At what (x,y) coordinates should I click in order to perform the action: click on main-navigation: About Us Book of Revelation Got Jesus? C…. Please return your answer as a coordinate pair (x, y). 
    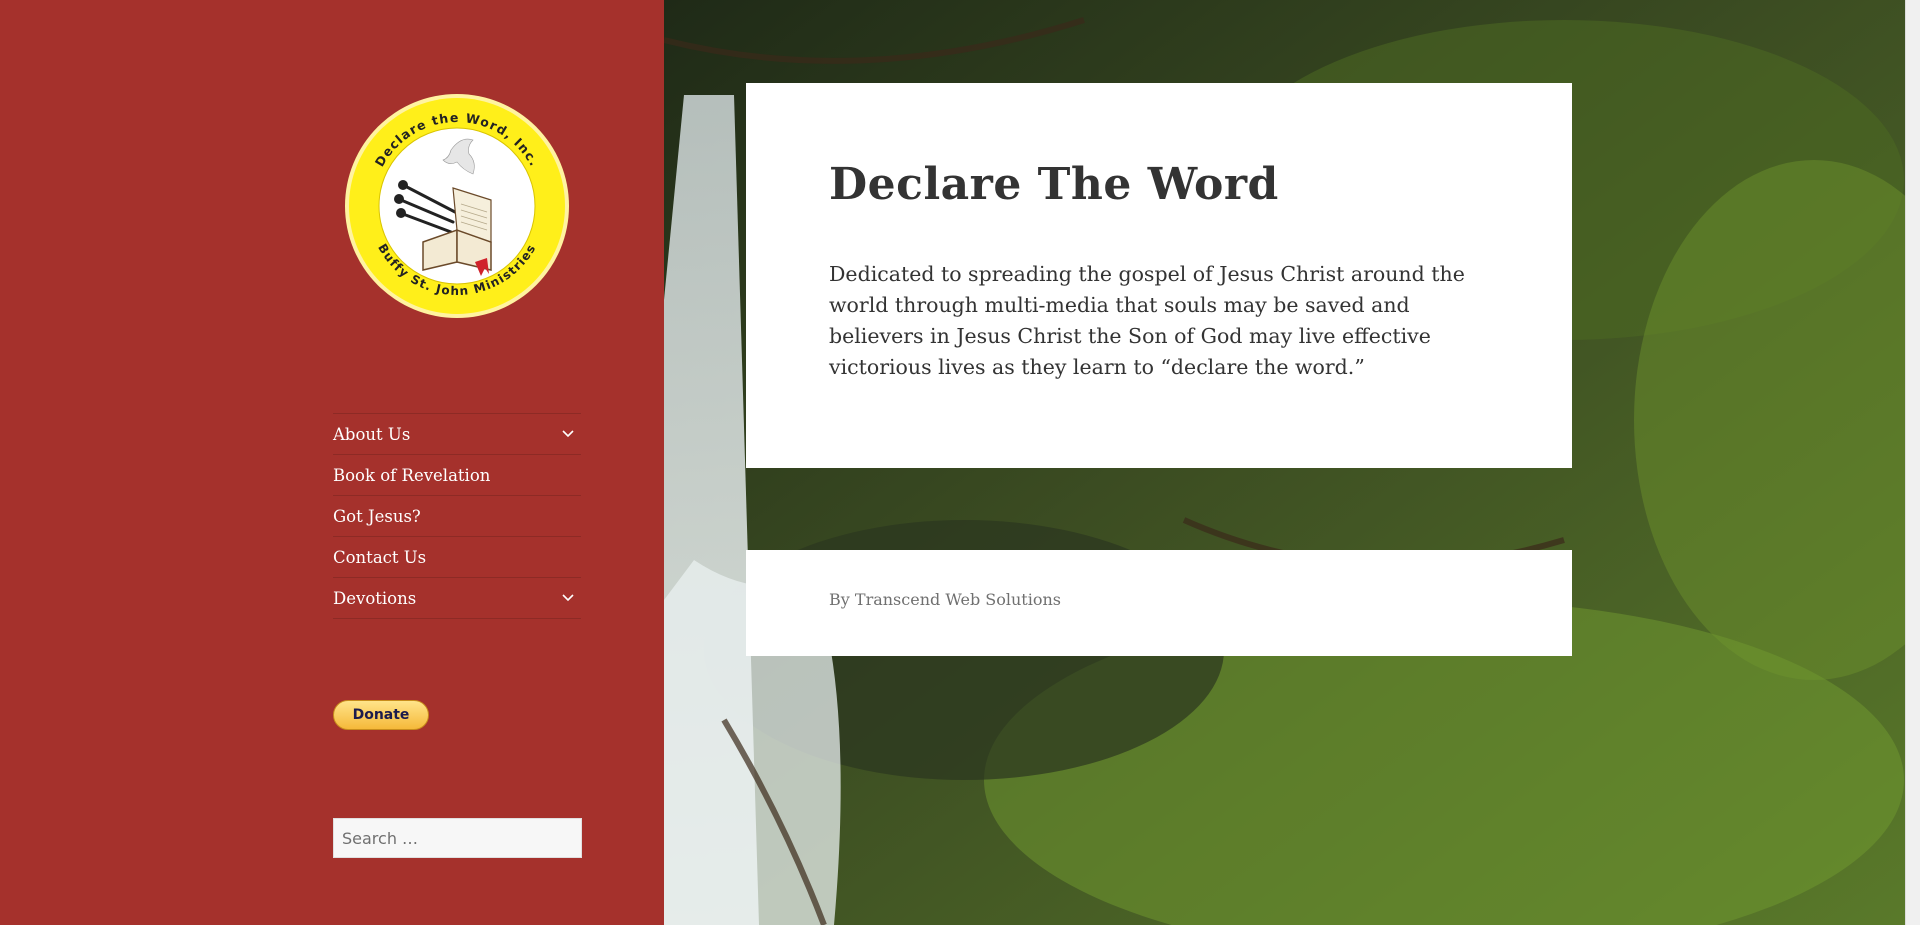
    Looking at the image, I should click on (457, 516).